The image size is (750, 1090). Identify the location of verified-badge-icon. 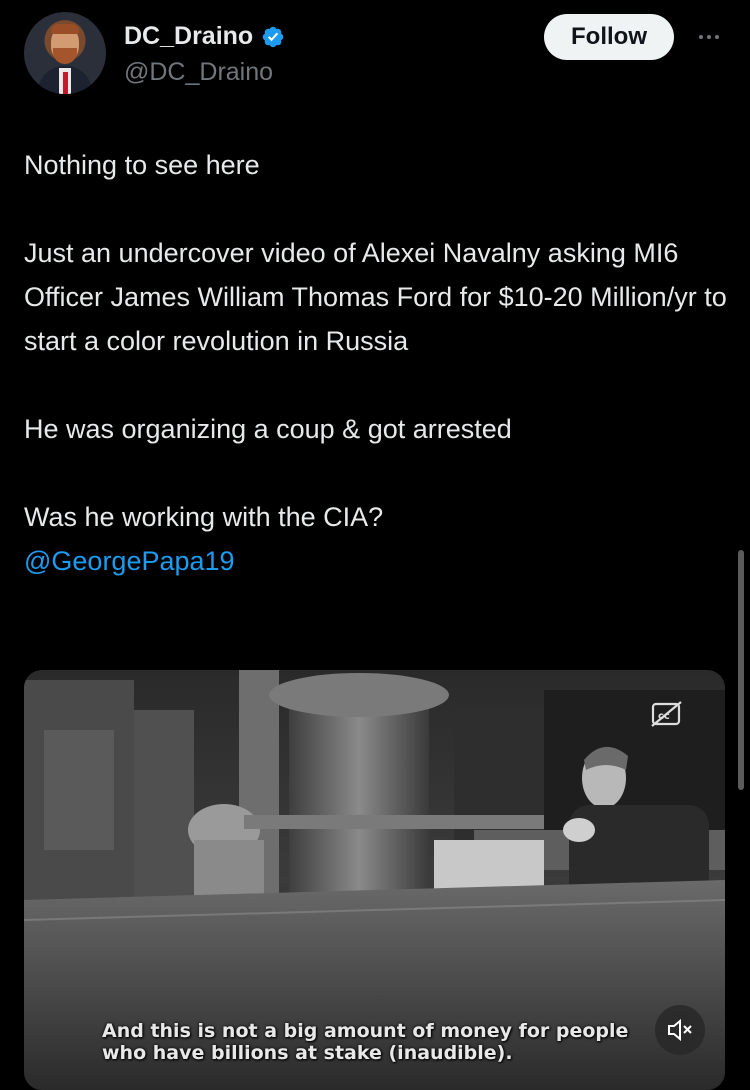
(273, 36).